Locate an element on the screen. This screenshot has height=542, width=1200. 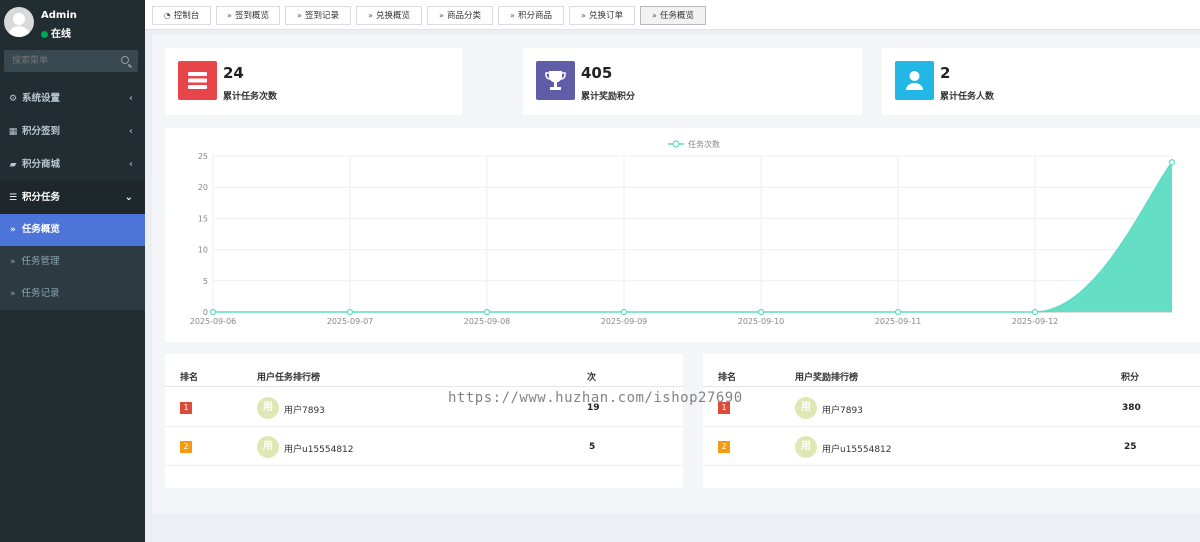
y-tick-label: 25 is located at coordinates (203, 156).